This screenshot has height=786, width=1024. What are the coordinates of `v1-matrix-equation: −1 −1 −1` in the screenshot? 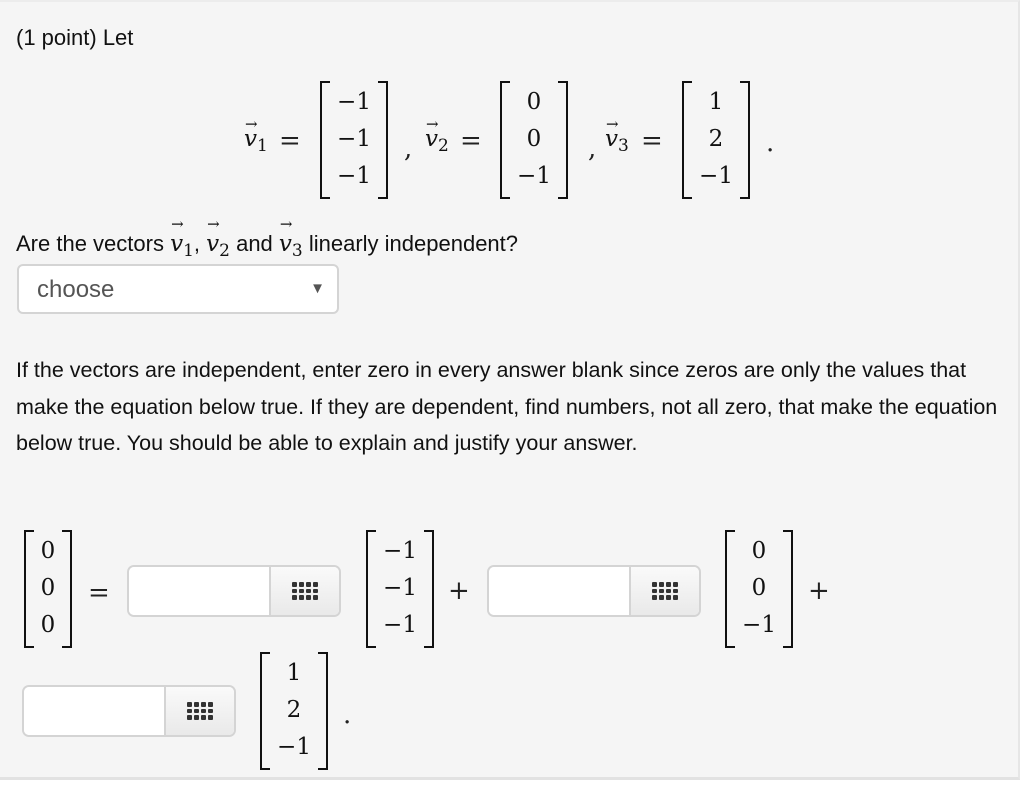 It's located at (400, 589).